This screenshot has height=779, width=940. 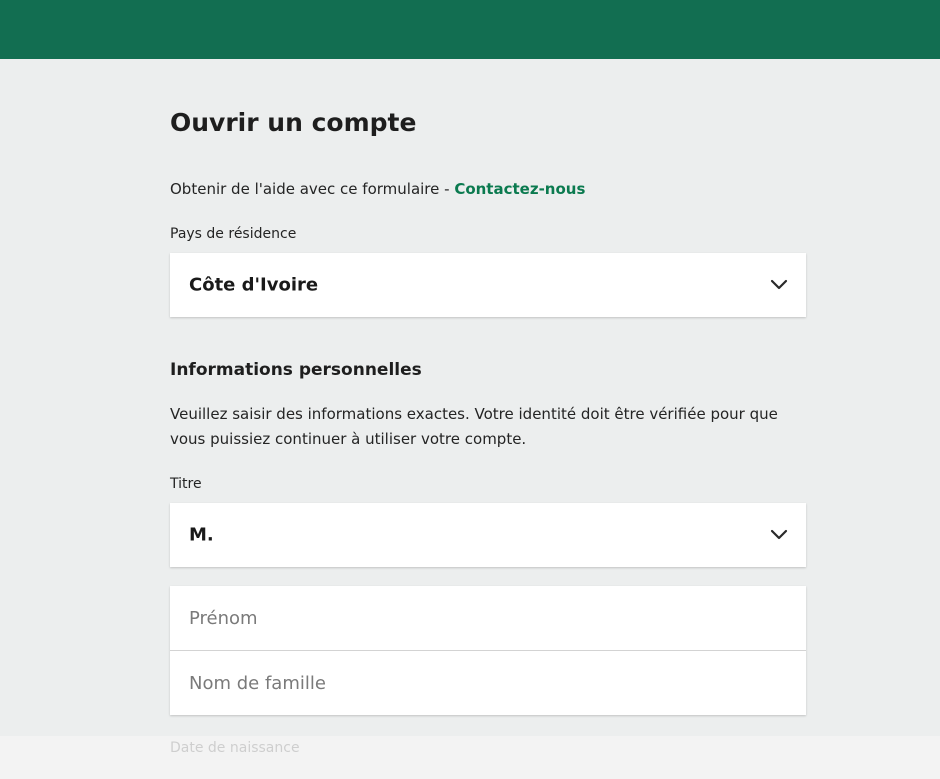 I want to click on bottom-overlay, so click(x=470, y=757).